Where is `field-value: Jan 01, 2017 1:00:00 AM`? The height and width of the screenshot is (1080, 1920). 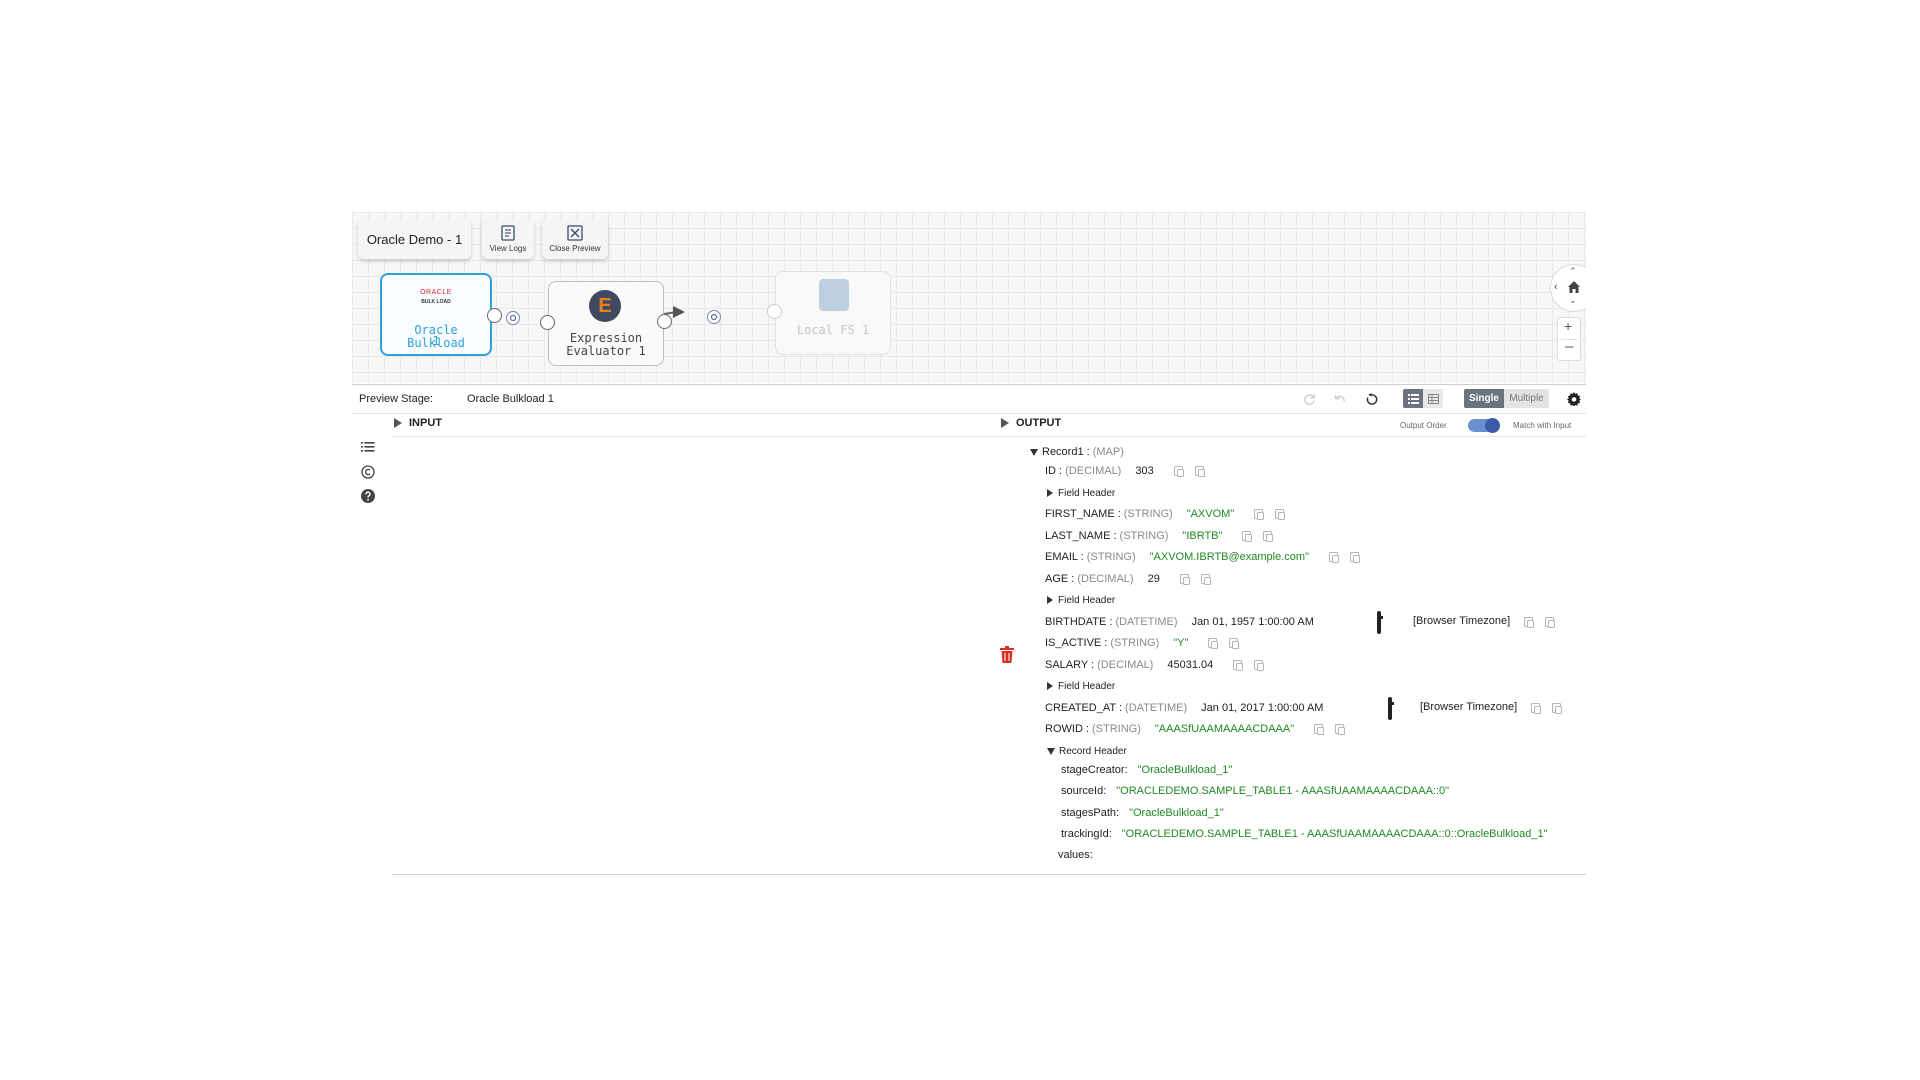 field-value: Jan 01, 2017 1:00:00 AM is located at coordinates (1262, 708).